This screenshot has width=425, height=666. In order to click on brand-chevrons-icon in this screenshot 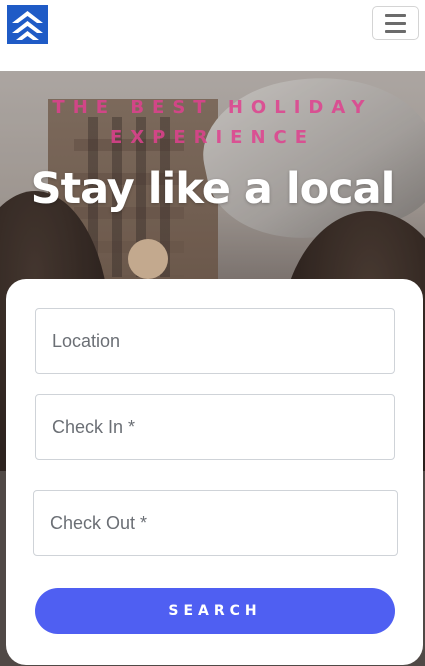, I will do `click(27, 24)`.